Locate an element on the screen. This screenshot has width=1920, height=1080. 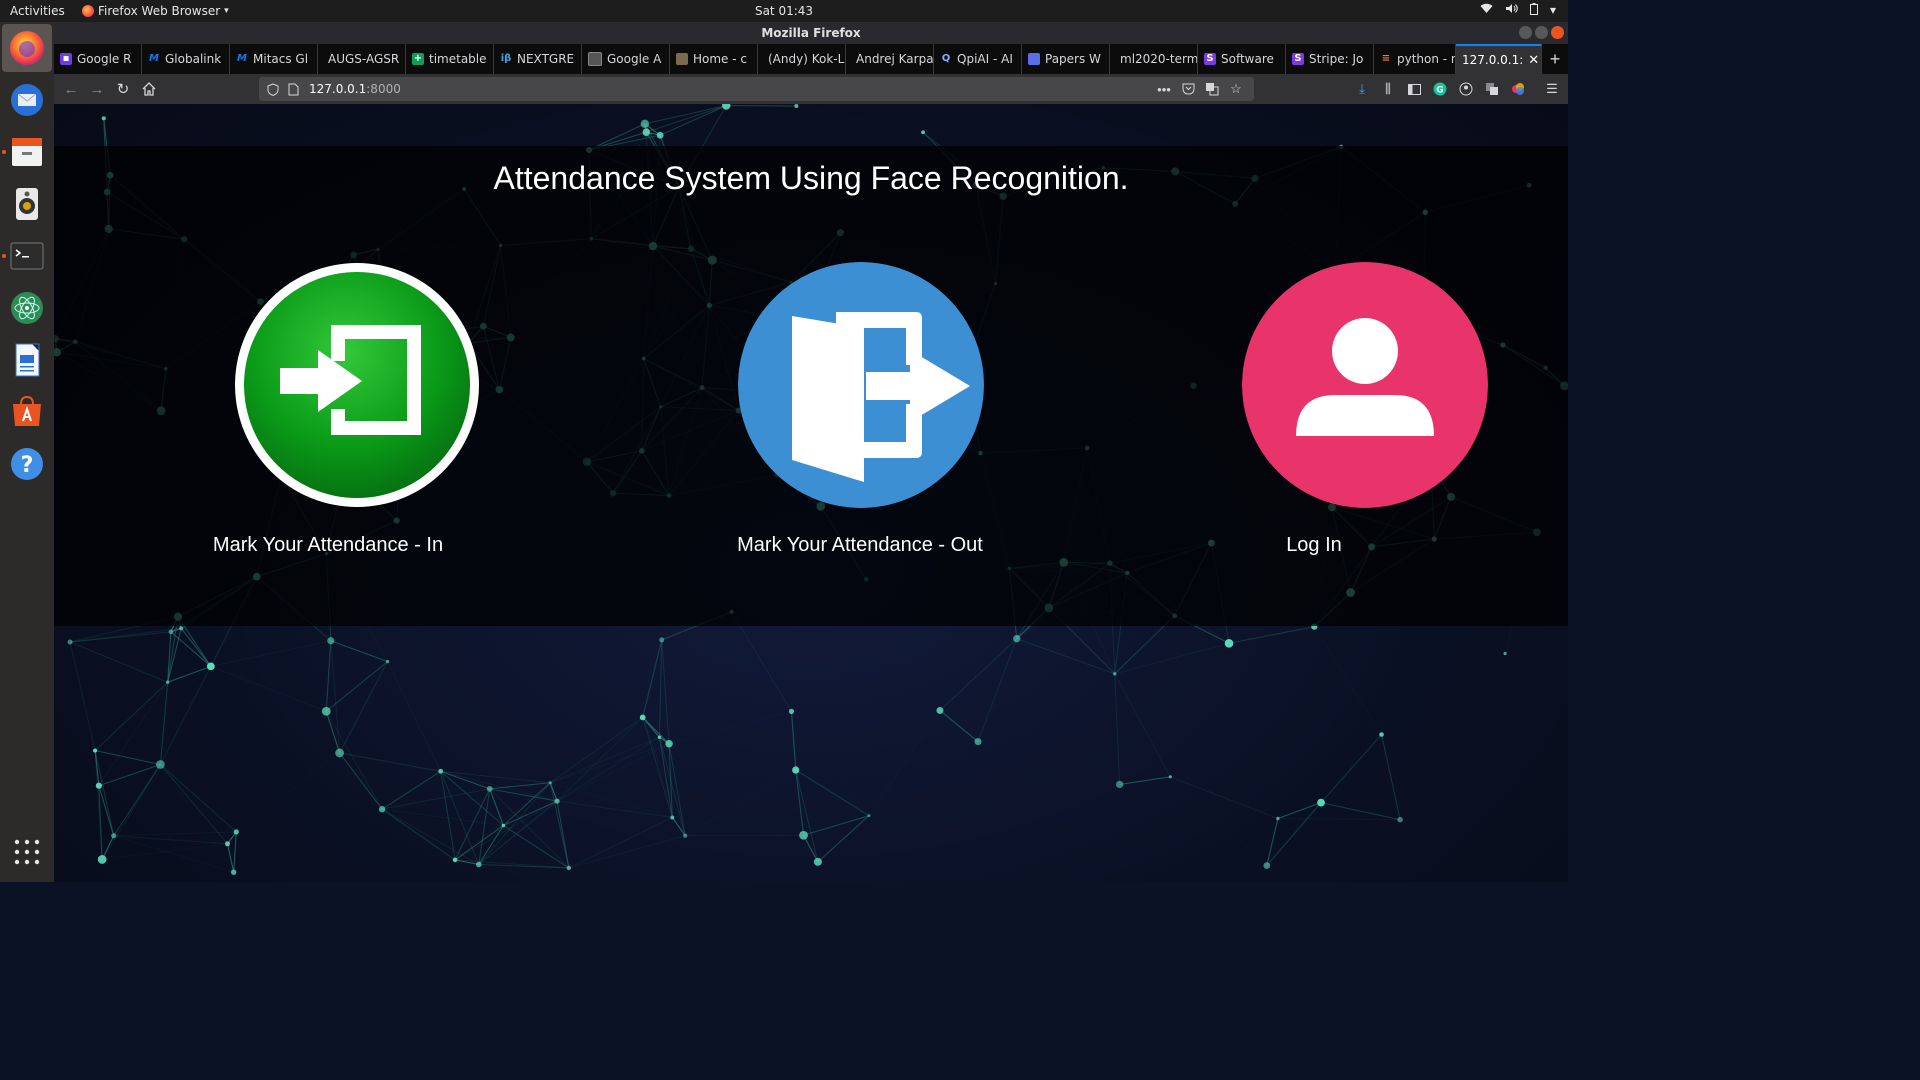
color-extension-icon is located at coordinates (1518, 89).